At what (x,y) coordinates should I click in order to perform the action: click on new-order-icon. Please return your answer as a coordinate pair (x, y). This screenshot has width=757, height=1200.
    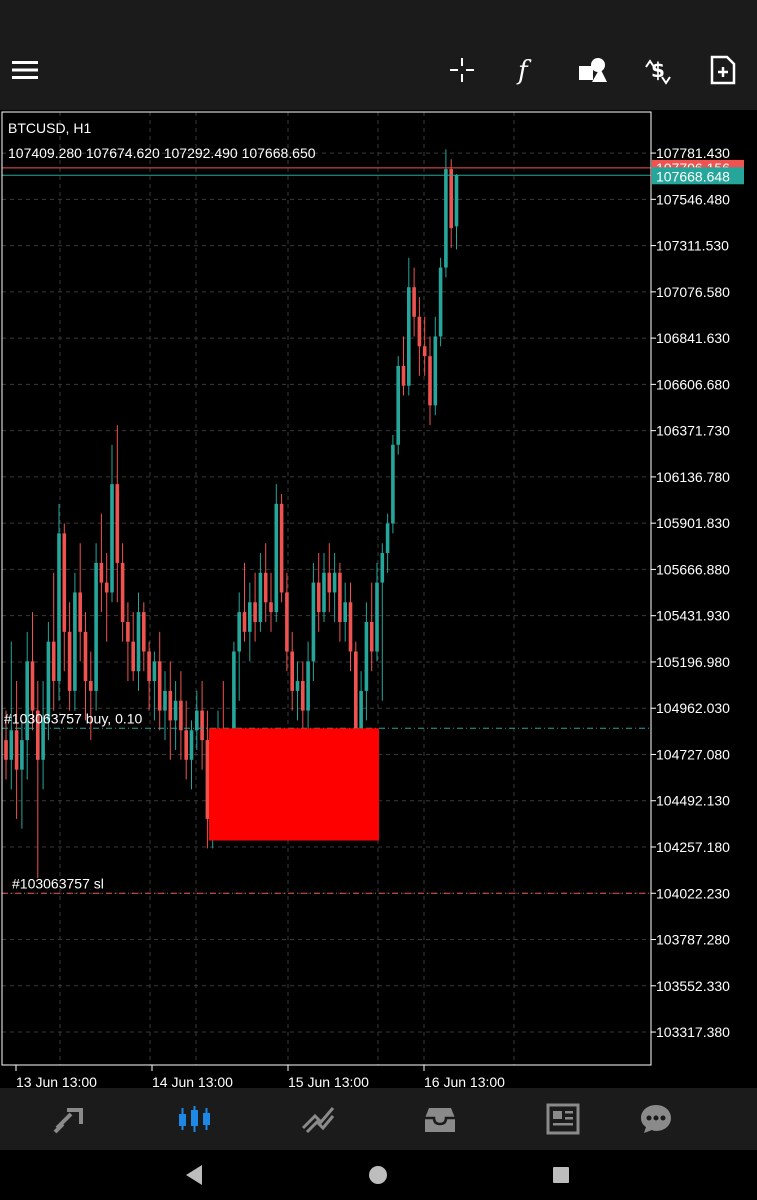
    Looking at the image, I should click on (723, 70).